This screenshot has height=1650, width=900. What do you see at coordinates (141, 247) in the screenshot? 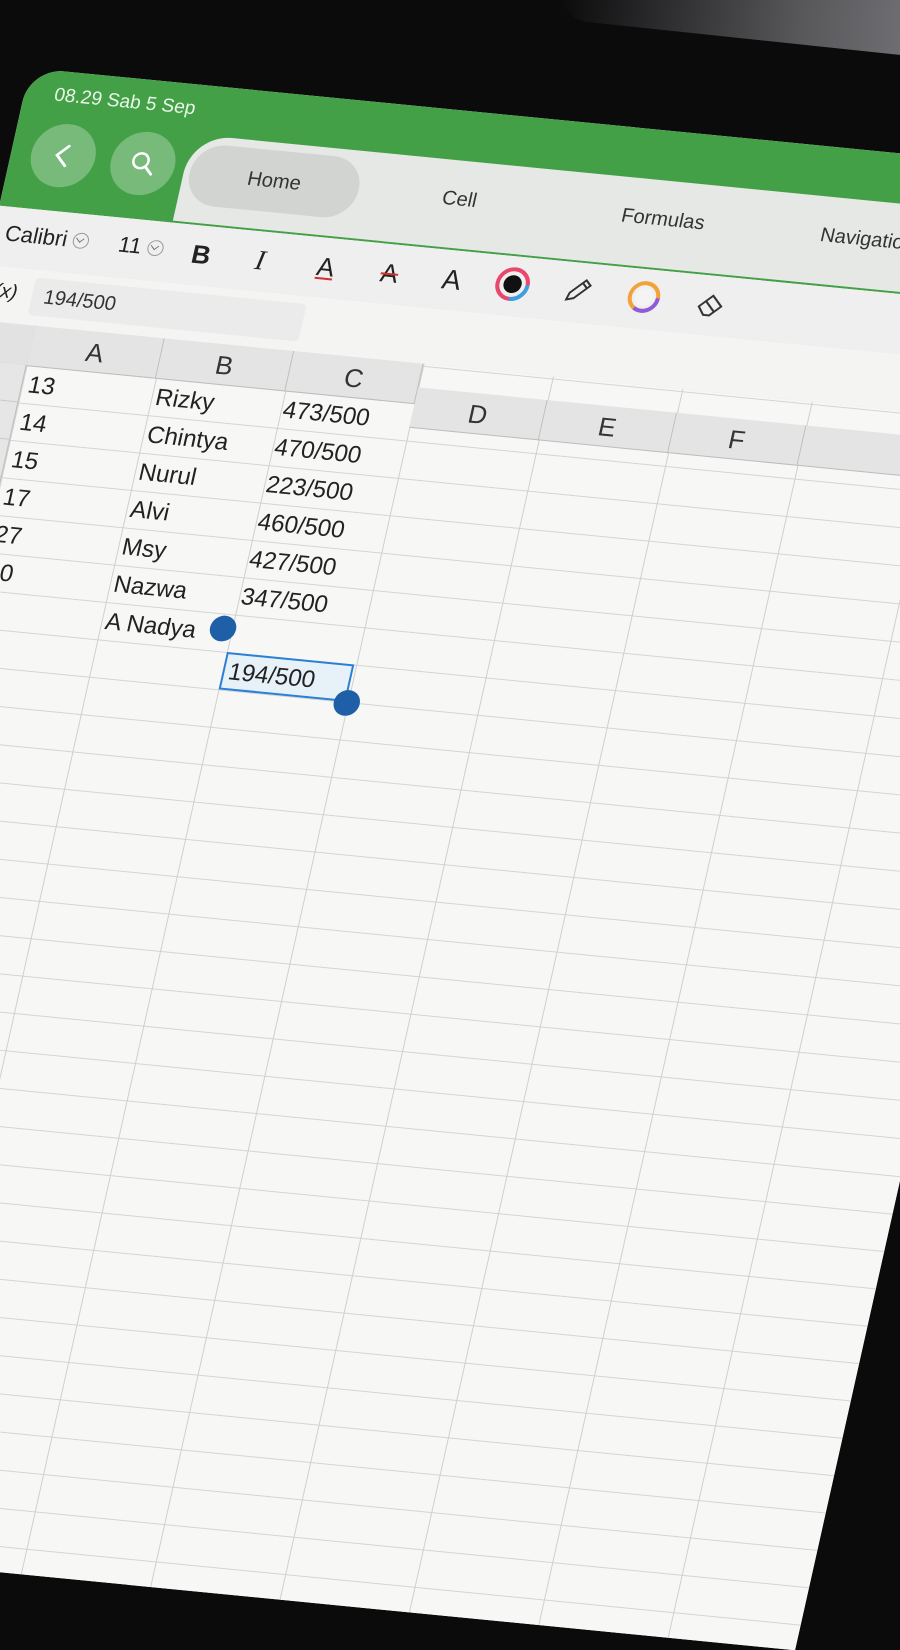
I see `font-size-selector: 11` at bounding box center [141, 247].